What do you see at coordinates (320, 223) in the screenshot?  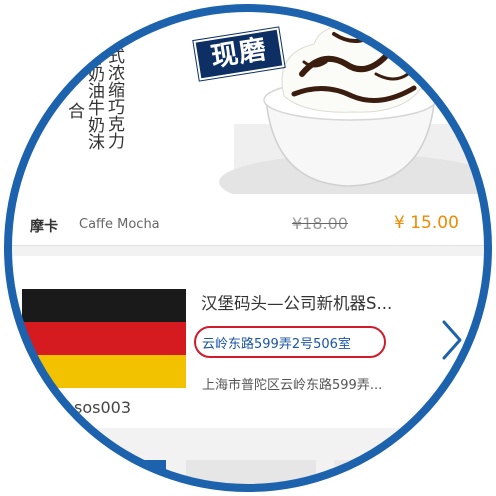 I see `original-price: ¥18.00` at bounding box center [320, 223].